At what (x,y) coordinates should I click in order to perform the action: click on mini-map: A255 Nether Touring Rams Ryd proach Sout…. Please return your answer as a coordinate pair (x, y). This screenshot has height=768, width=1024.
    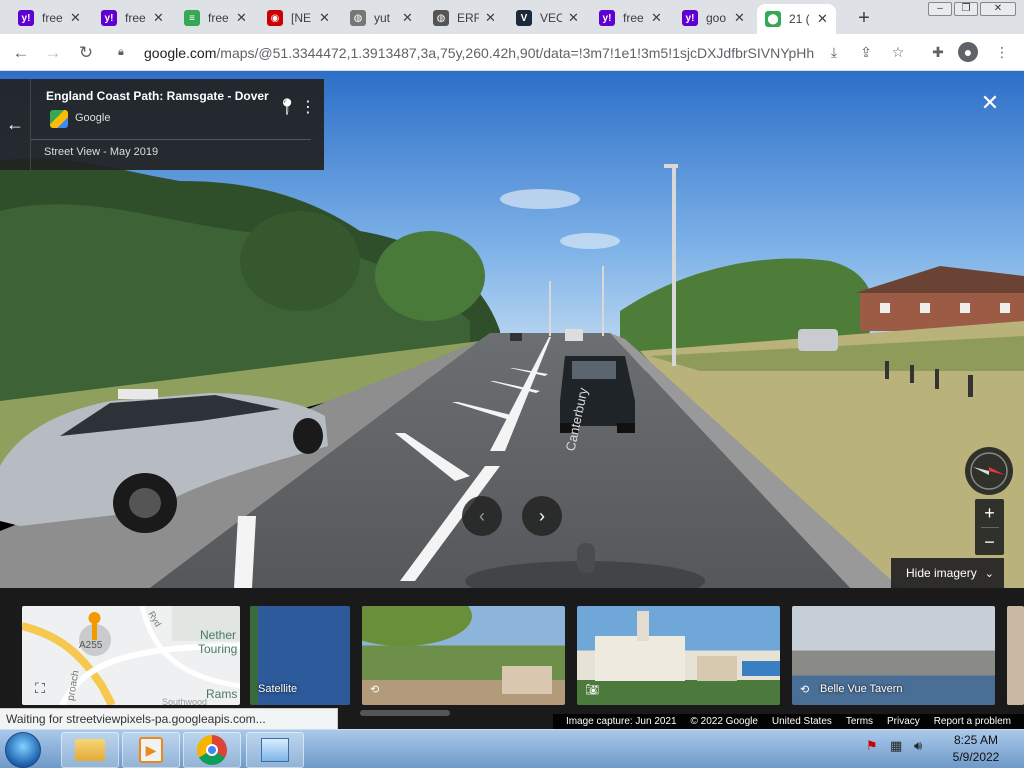
    Looking at the image, I should click on (131, 655).